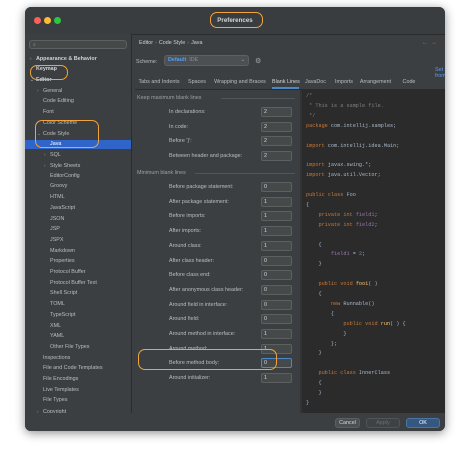 The width and height of the screenshot is (474, 465). What do you see at coordinates (78, 219) in the screenshot?
I see `sidebar-item-json: JSON` at bounding box center [78, 219].